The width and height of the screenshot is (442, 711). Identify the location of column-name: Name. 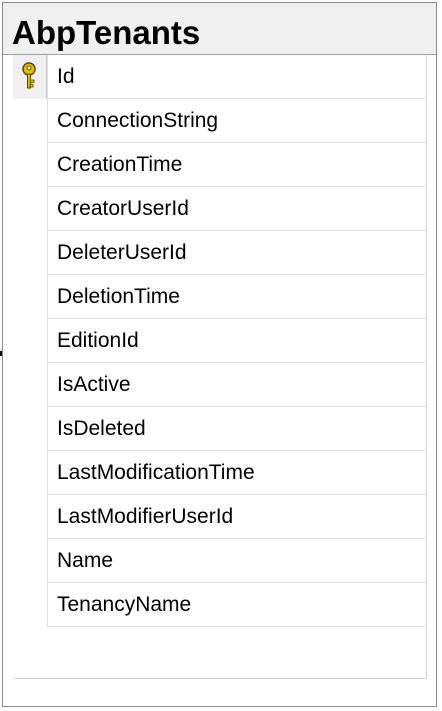
(85, 560).